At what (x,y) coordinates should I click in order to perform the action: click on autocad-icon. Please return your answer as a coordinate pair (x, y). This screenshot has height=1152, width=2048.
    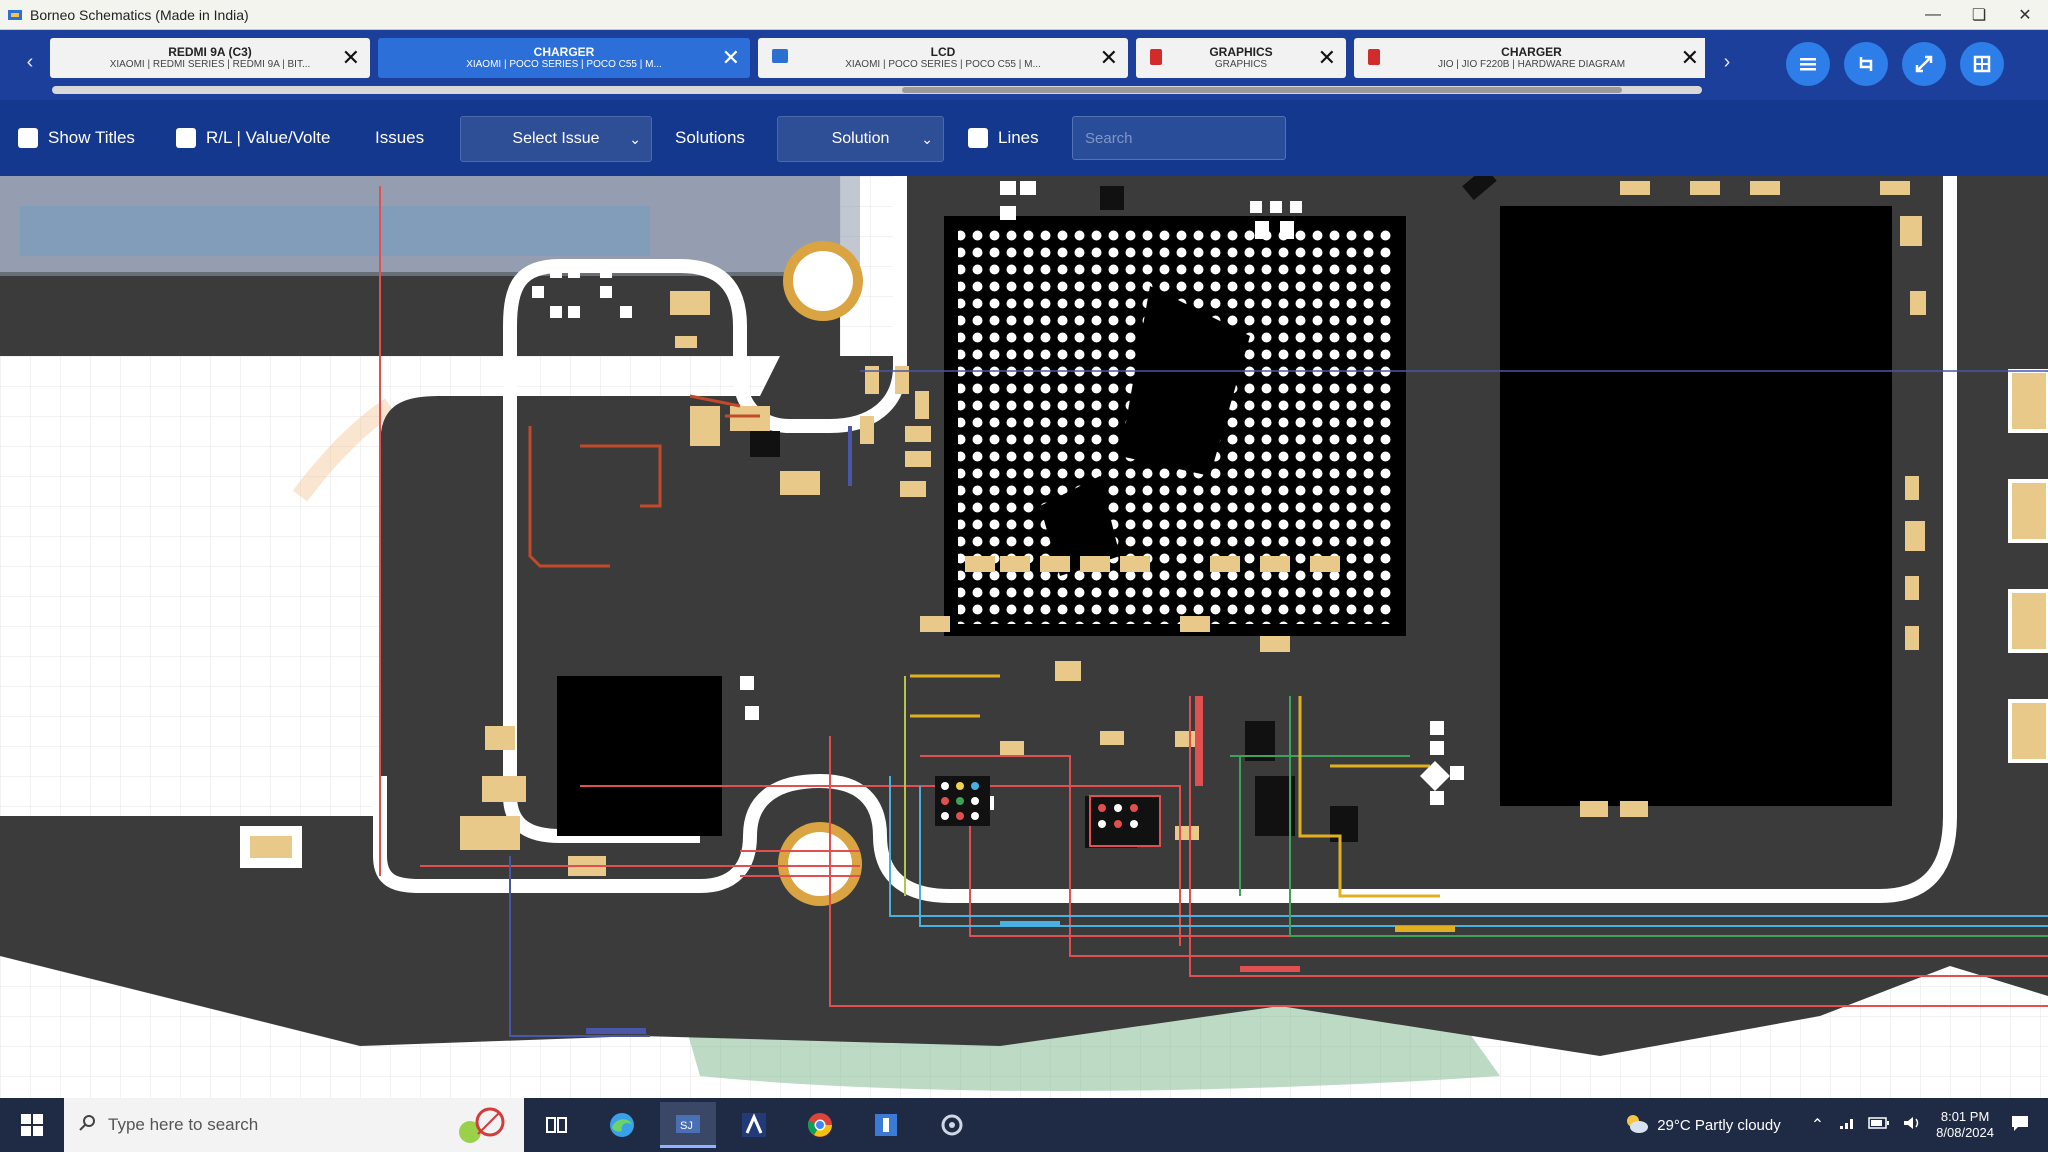
    Looking at the image, I should click on (754, 1125).